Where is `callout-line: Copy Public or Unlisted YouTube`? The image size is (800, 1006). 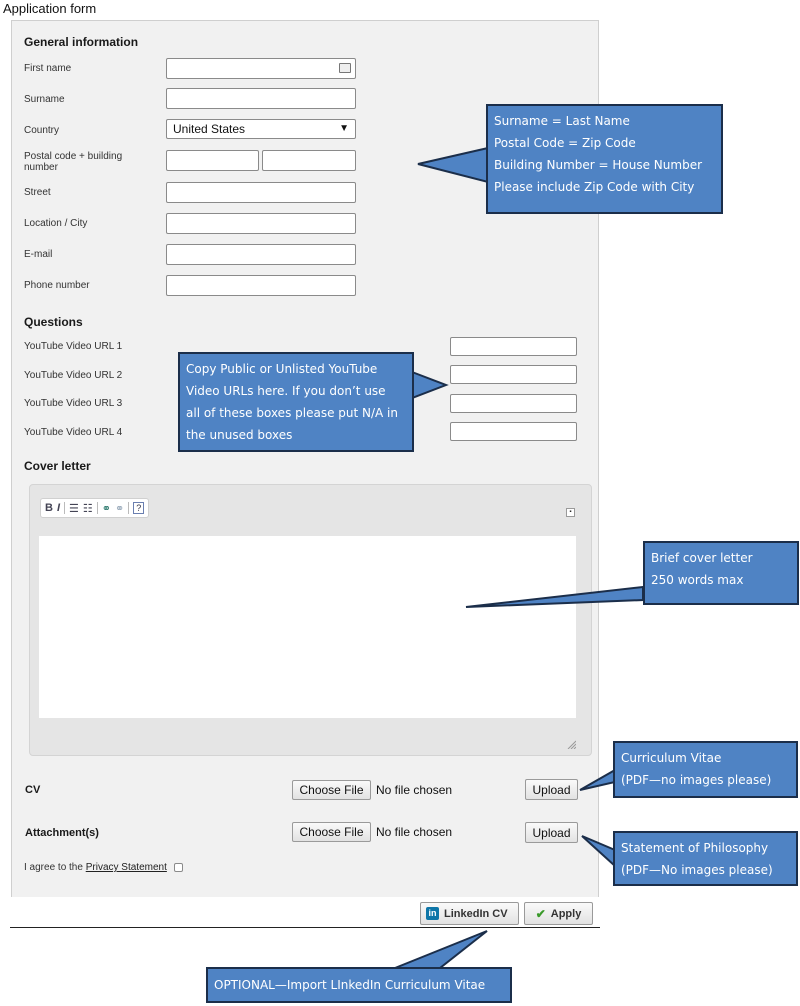 callout-line: Copy Public or Unlisted YouTube is located at coordinates (282, 369).